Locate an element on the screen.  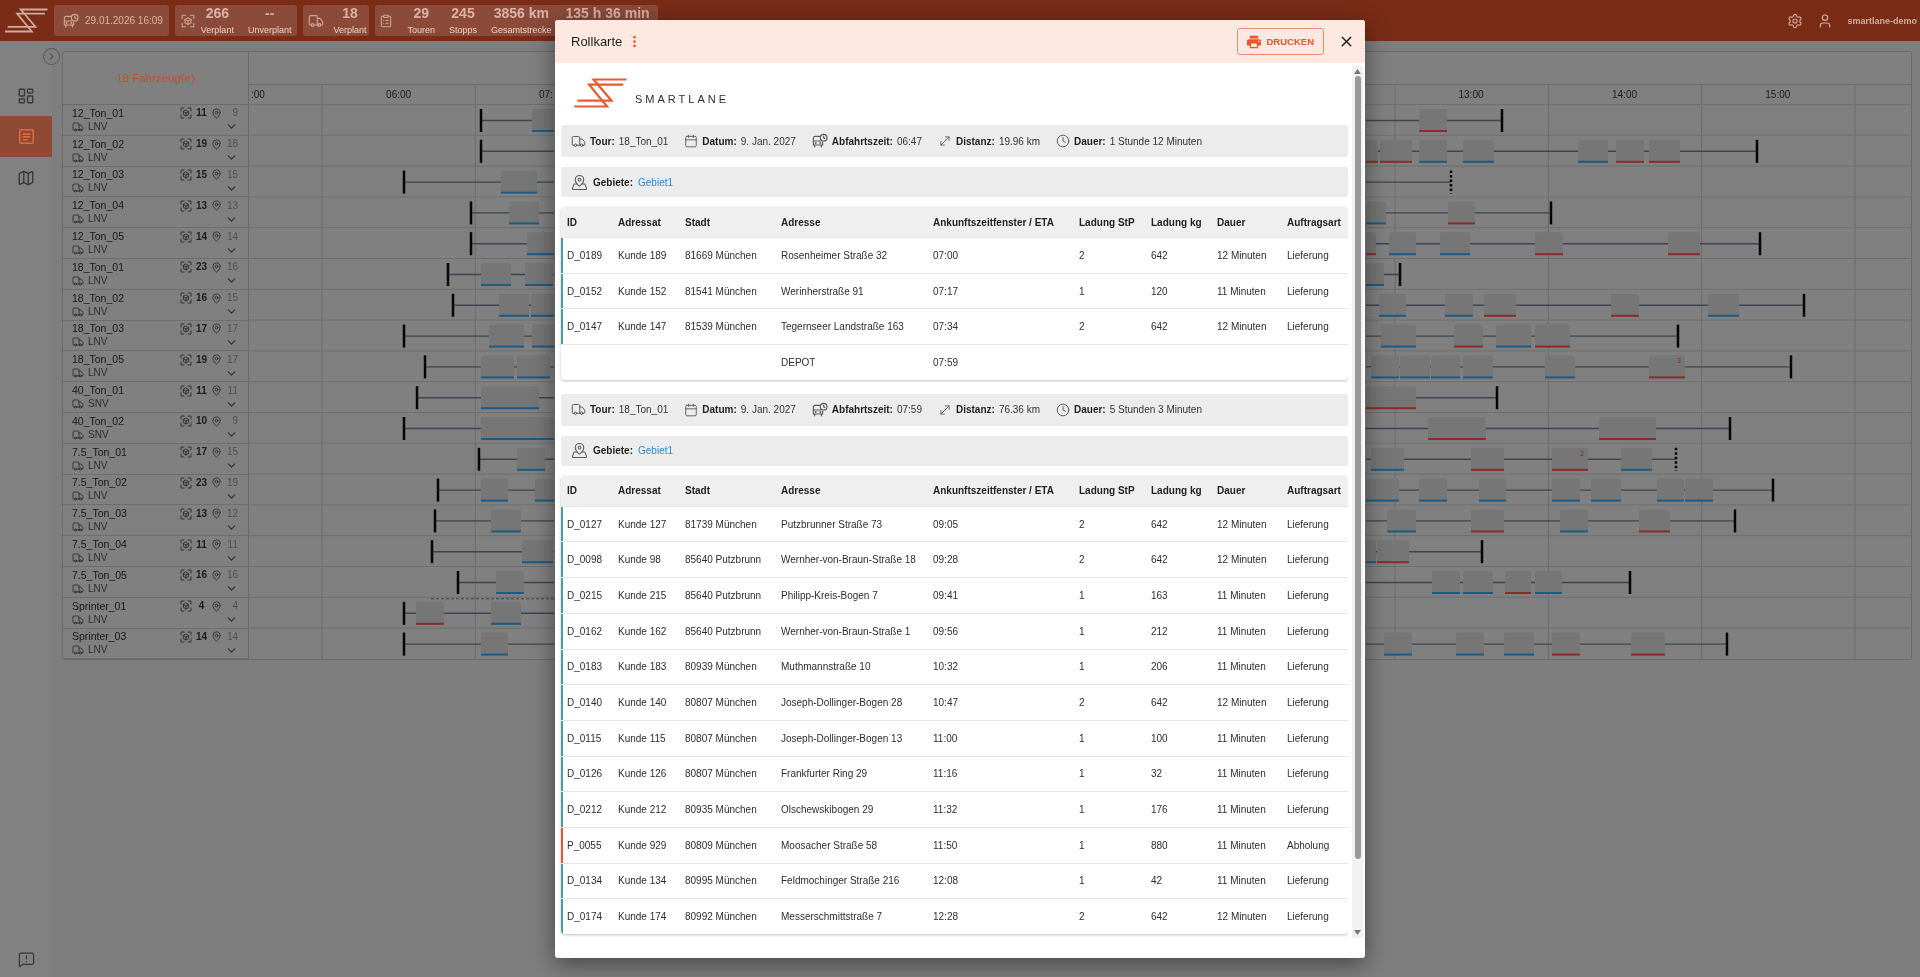
scrollbar is located at coordinates (1357, 502).